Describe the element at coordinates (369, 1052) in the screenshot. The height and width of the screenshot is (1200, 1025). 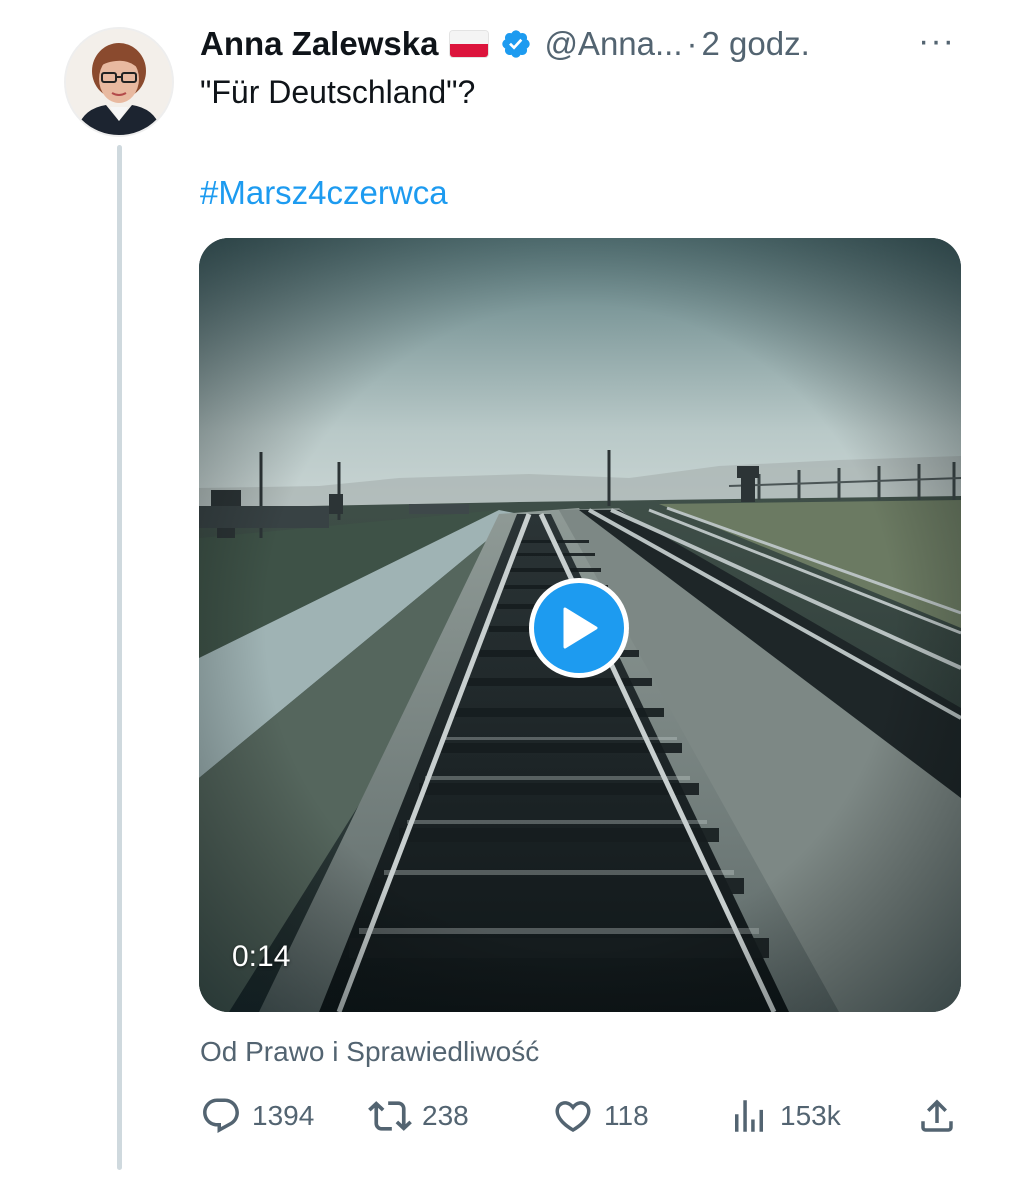
I see `attribution-text: Od Prawo i Sprawiedliwość` at that location.